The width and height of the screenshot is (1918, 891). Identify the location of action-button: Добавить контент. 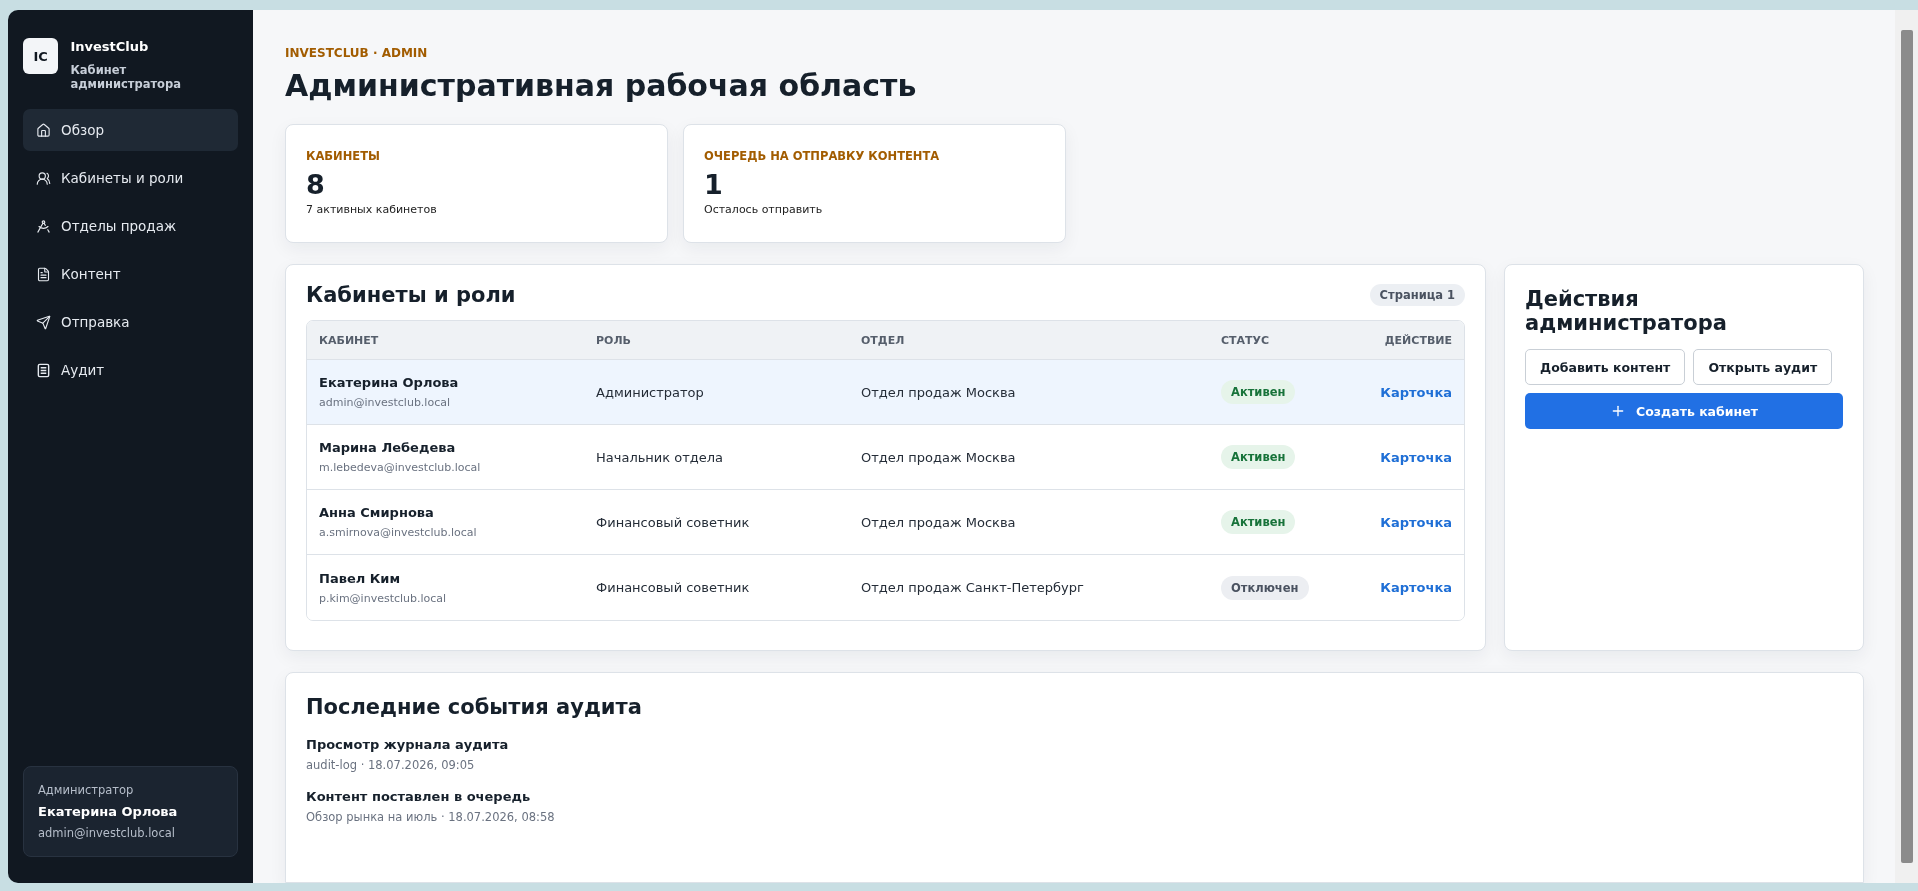
(1605, 367).